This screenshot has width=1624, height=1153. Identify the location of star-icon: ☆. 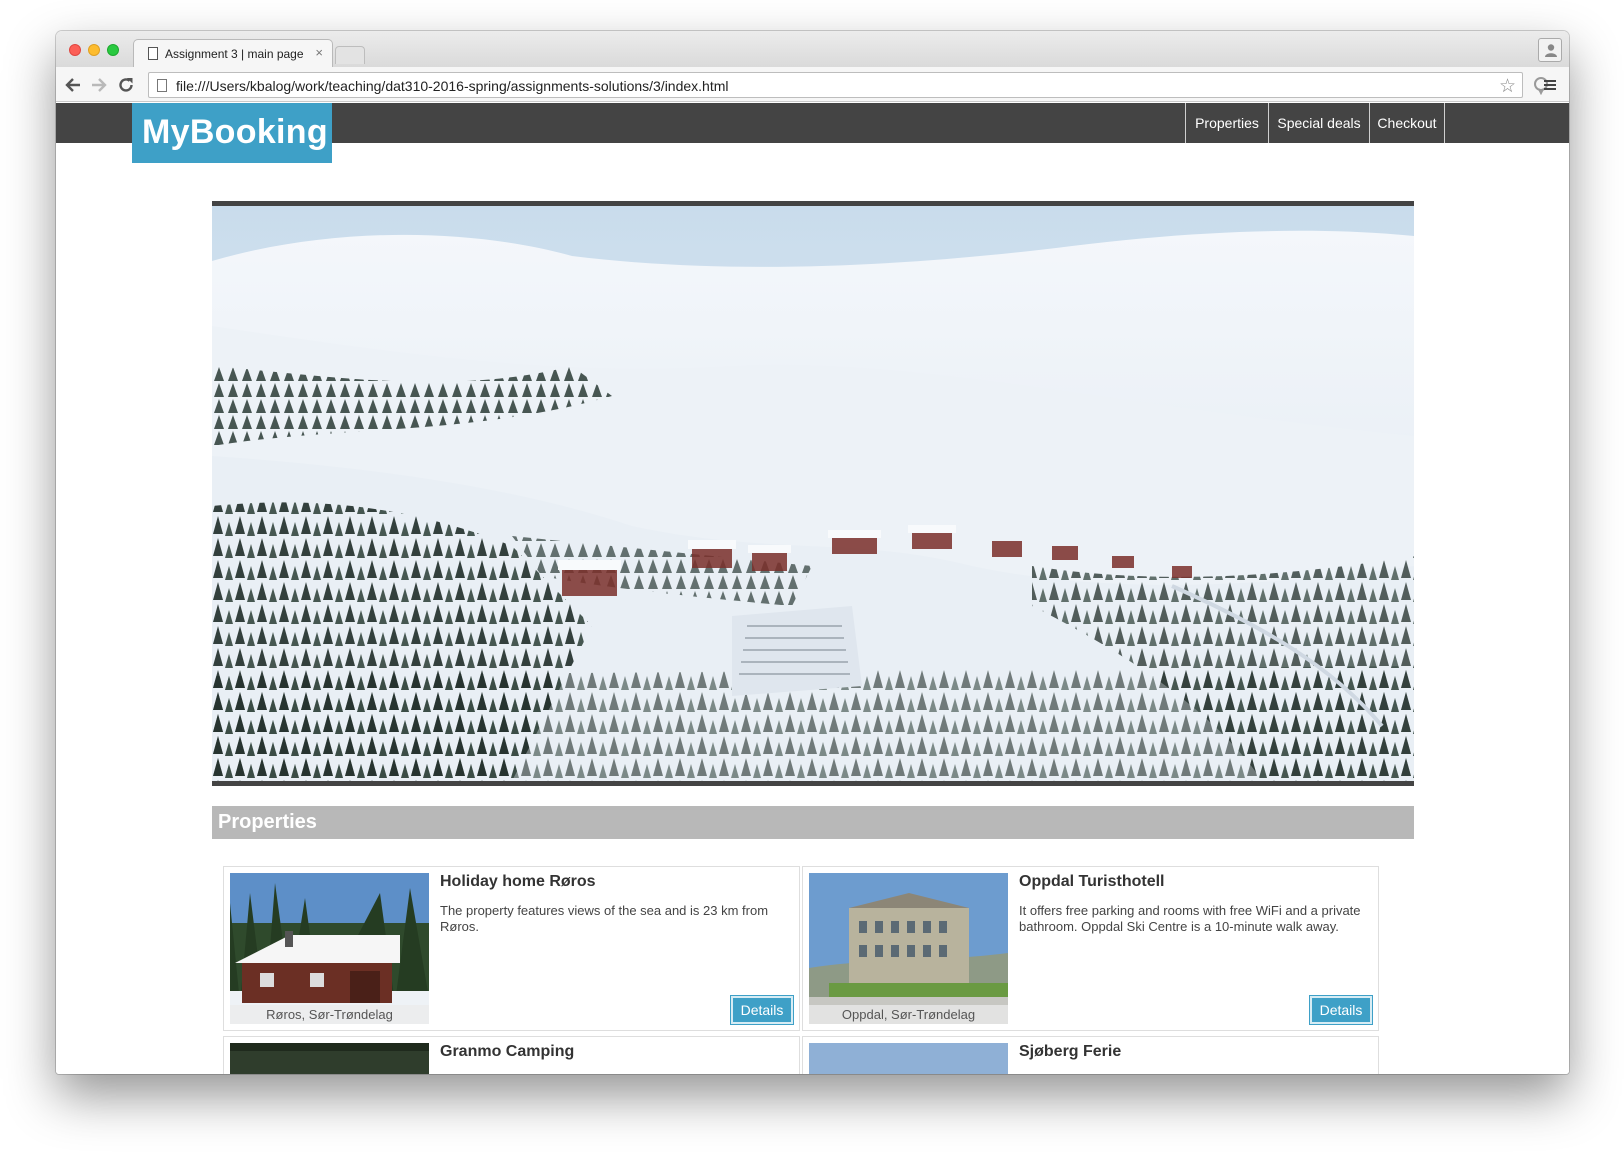
(1507, 86).